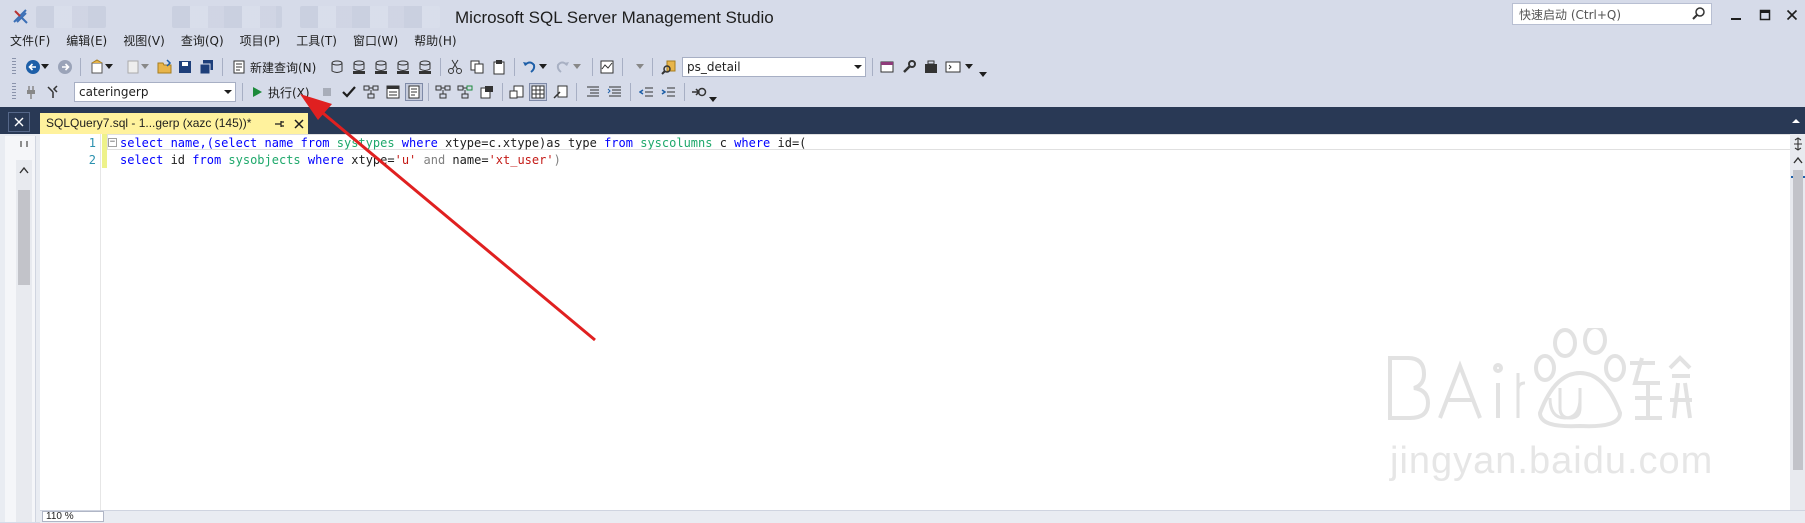 The width and height of the screenshot is (1805, 523). What do you see at coordinates (377, 41) in the screenshot?
I see `menu-window: 窗口(W)` at bounding box center [377, 41].